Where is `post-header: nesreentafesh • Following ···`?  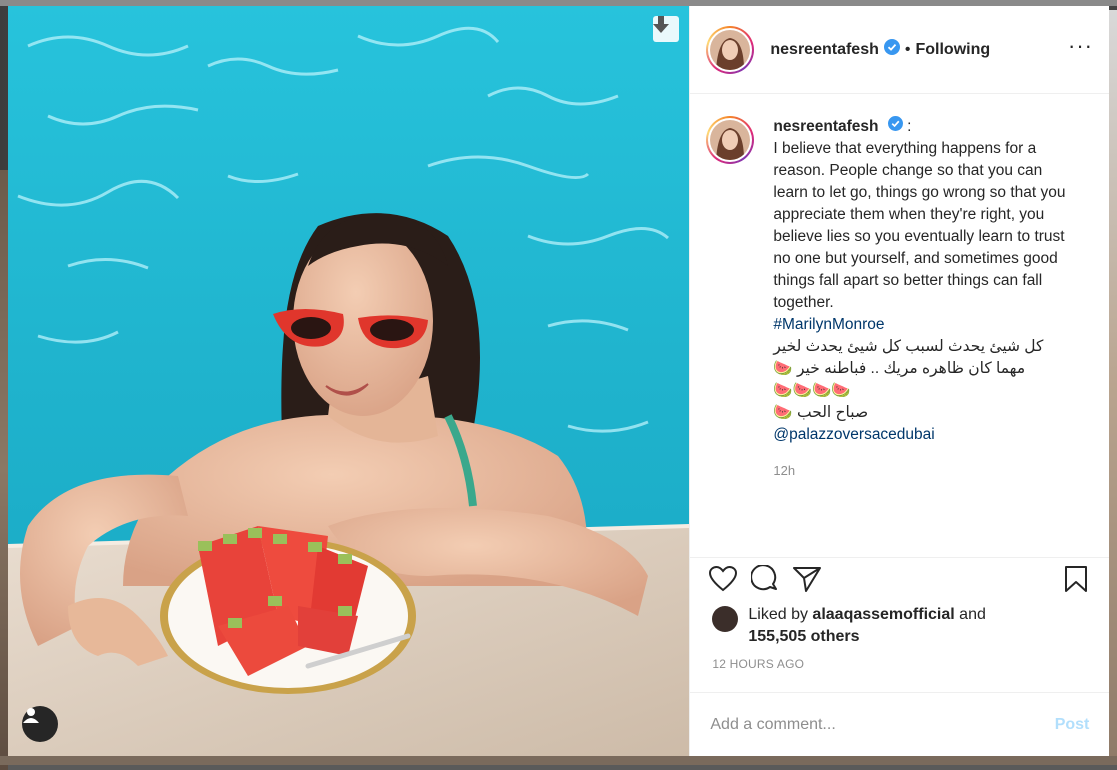
post-header: nesreentafesh • Following ··· is located at coordinates (899, 50).